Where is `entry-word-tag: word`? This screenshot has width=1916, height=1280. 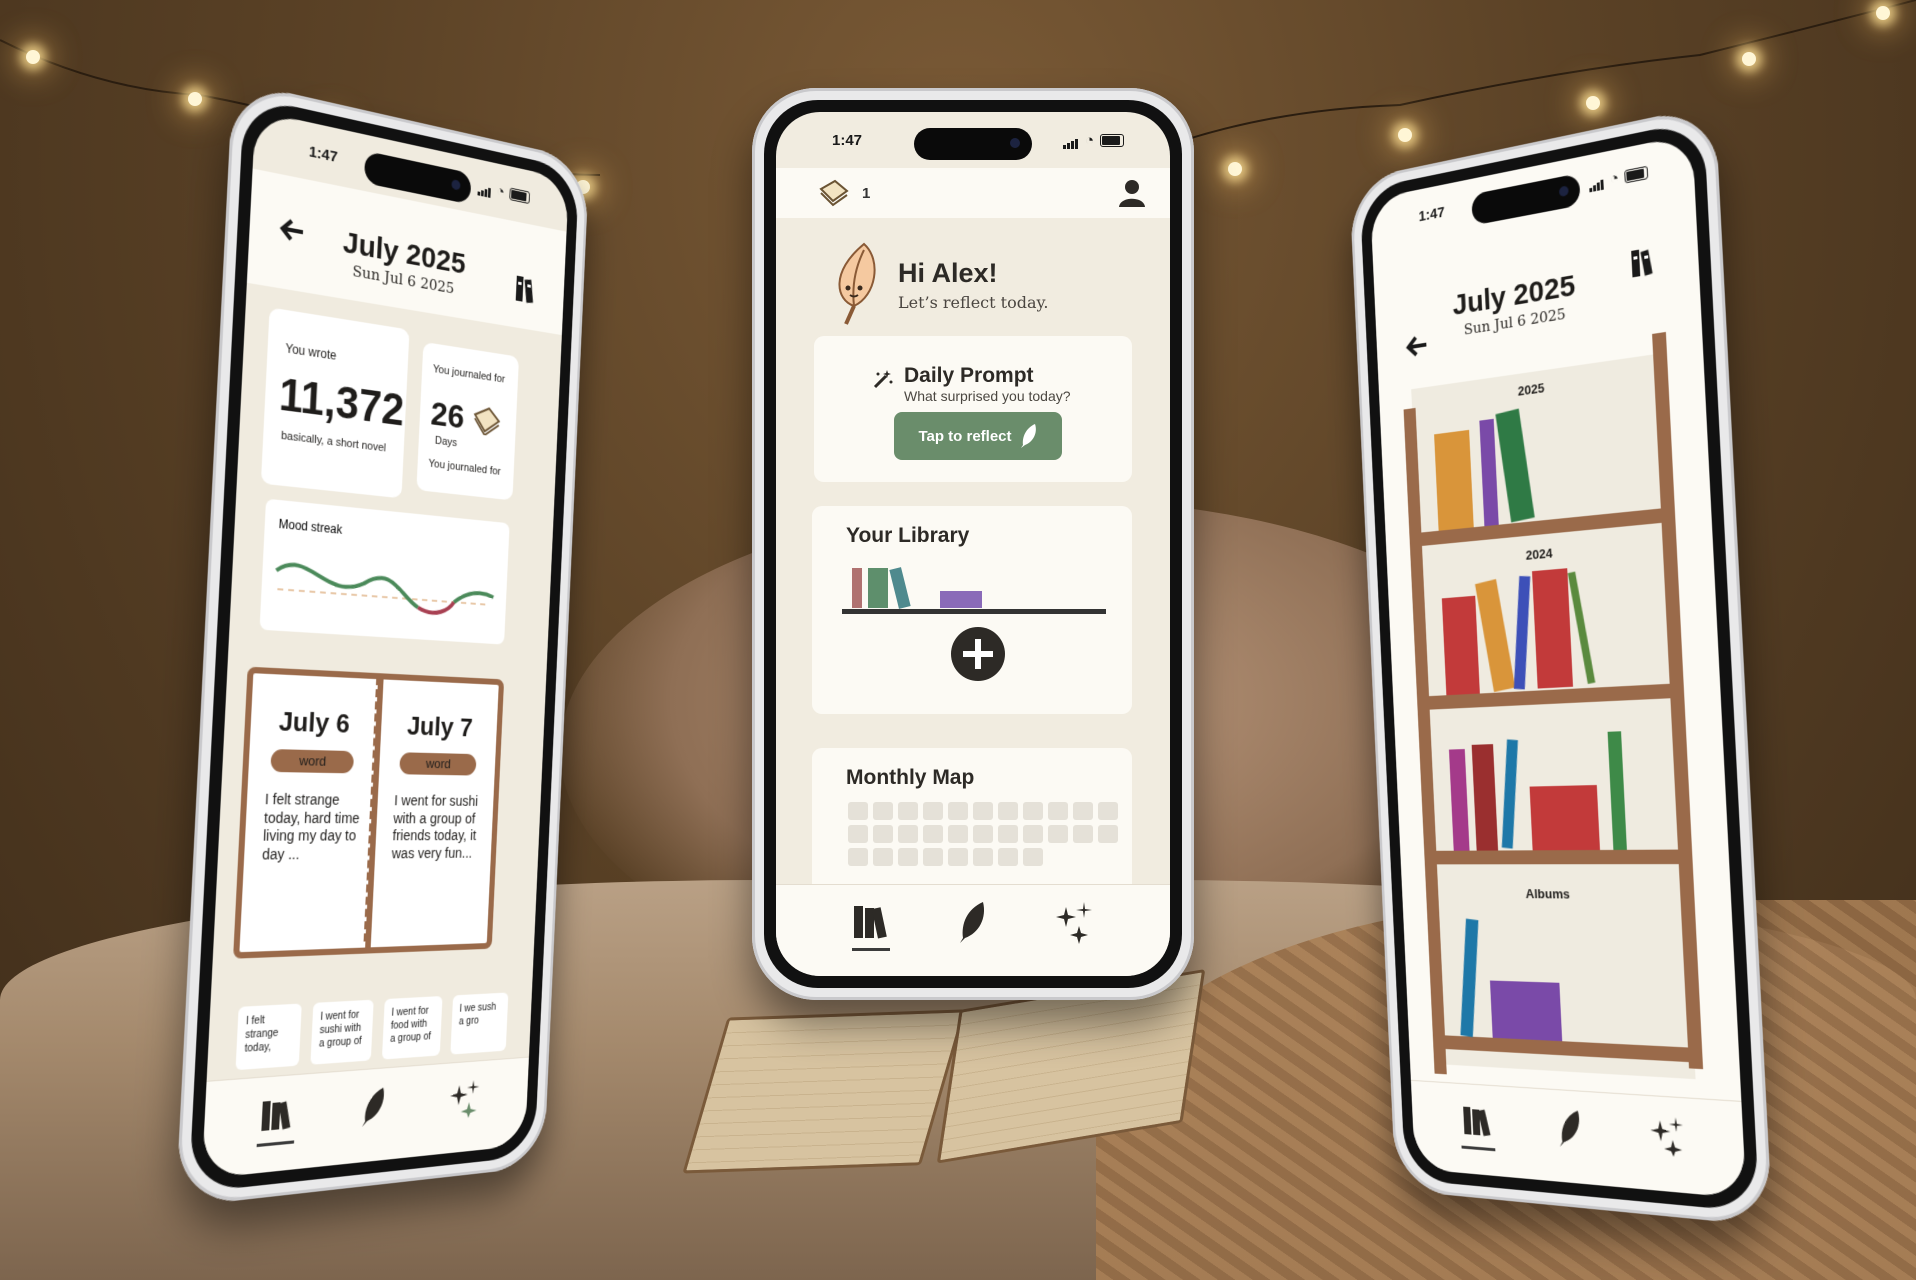 entry-word-tag: word is located at coordinates (312, 761).